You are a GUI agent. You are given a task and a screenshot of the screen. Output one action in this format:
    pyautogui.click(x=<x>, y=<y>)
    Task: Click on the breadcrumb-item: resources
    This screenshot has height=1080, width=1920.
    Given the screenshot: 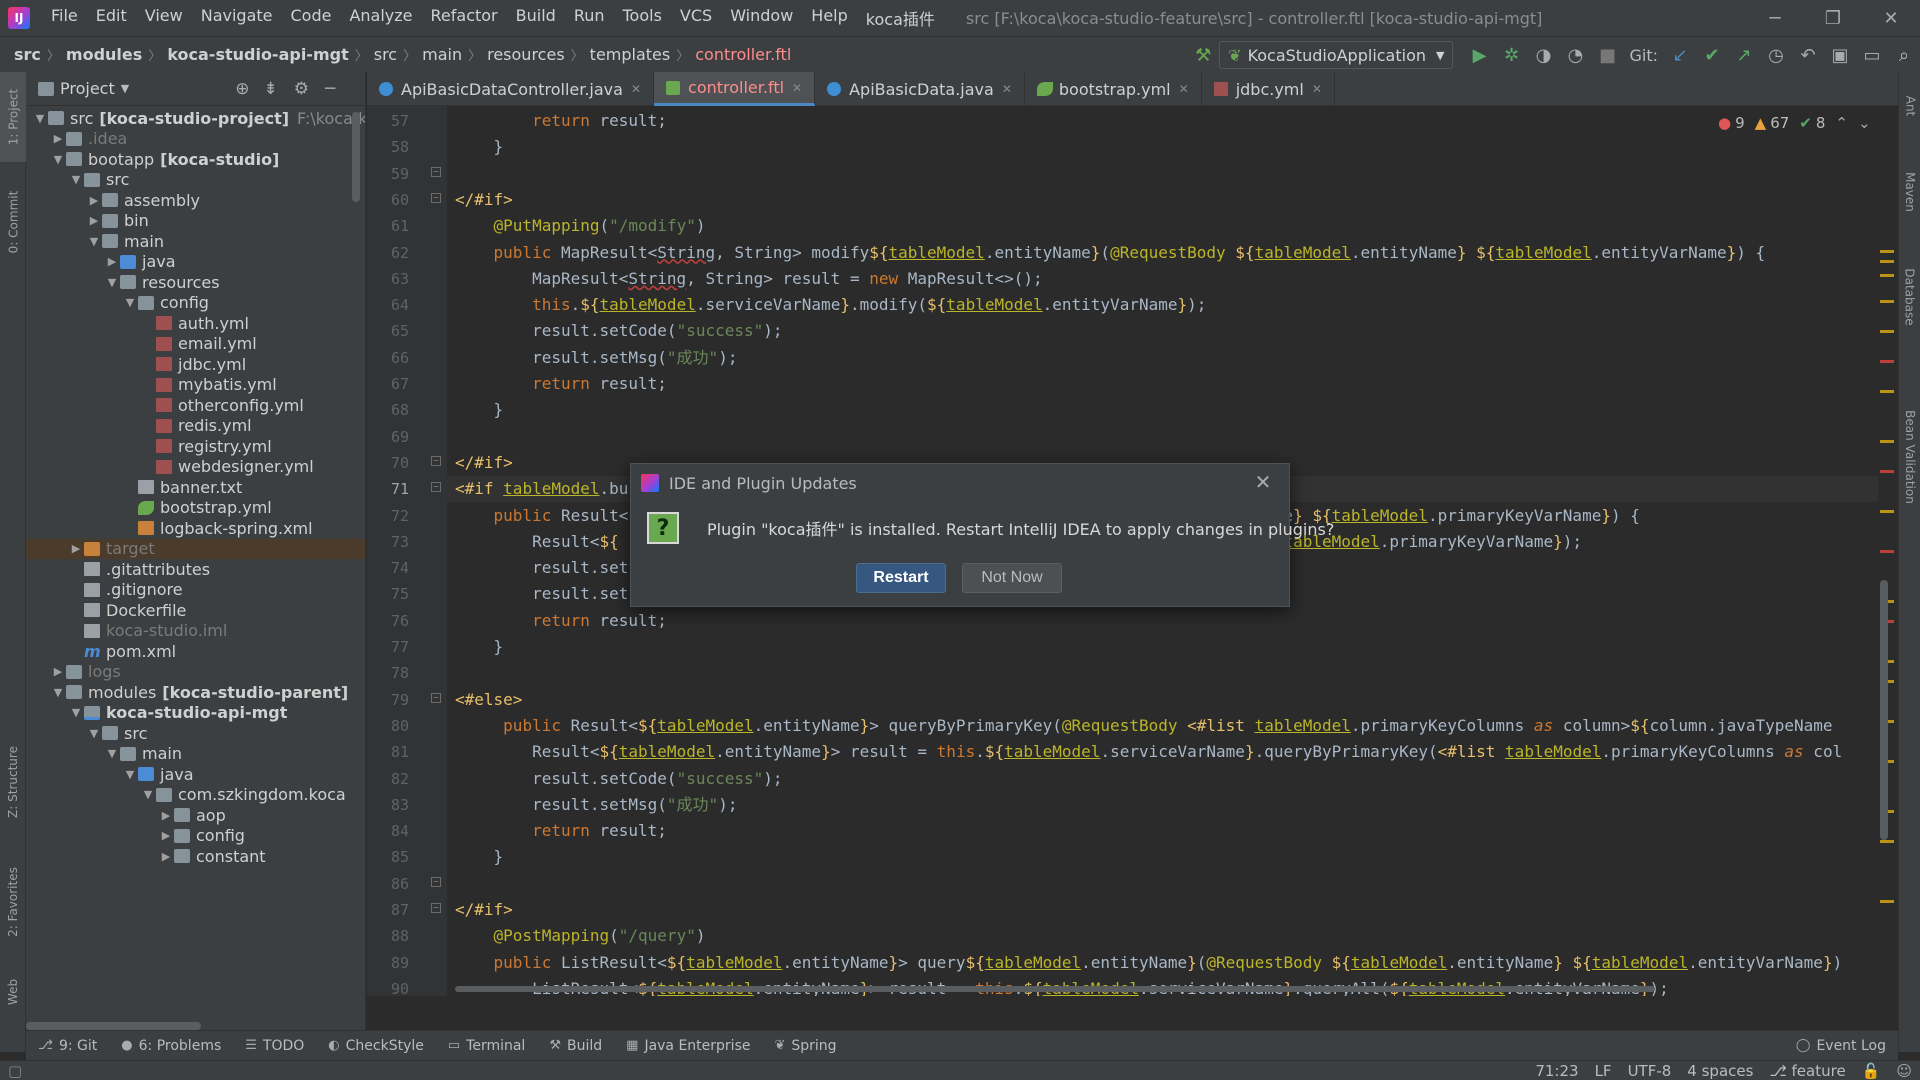 What is the action you would take?
    pyautogui.click(x=526, y=54)
    